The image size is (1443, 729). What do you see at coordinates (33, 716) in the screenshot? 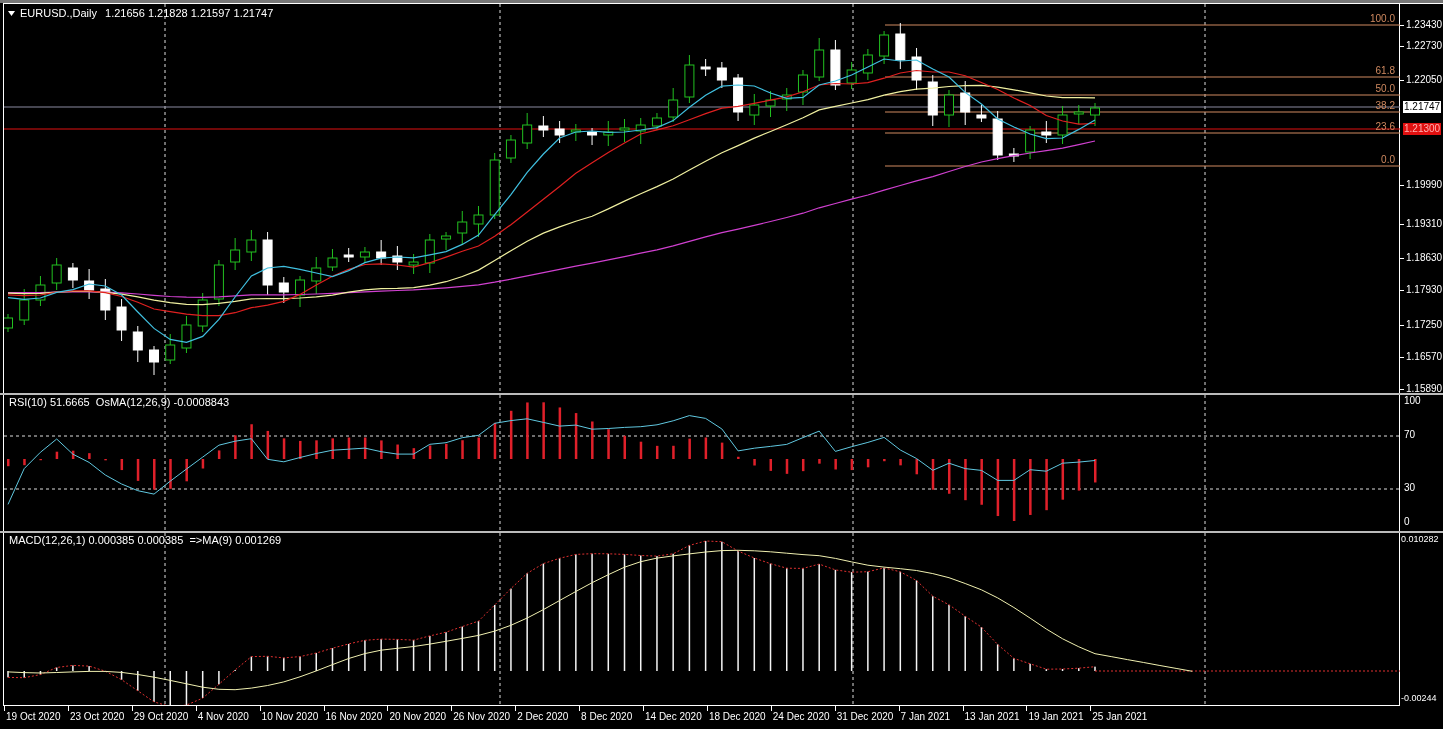
I see `date-axis-label: 19 Oct 2020` at bounding box center [33, 716].